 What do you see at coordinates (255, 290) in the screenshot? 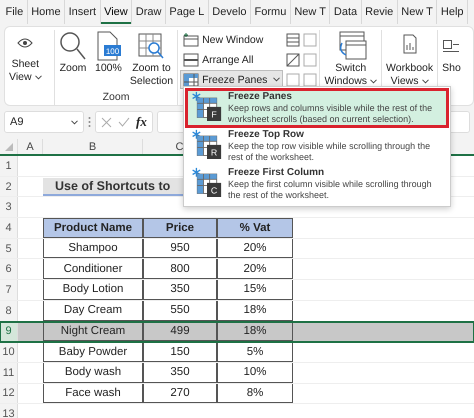
I see `table-cell: 15%` at bounding box center [255, 290].